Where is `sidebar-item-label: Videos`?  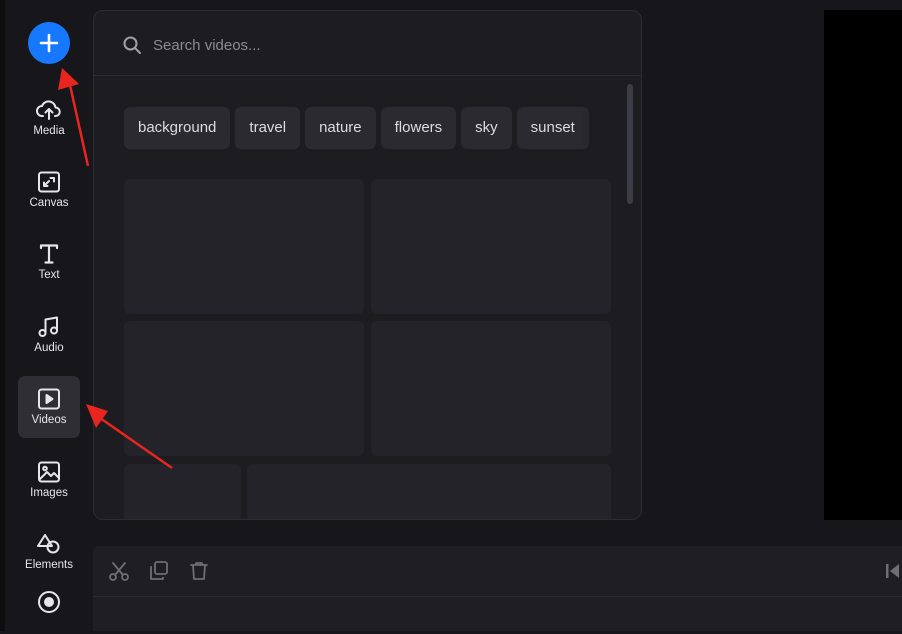 sidebar-item-label: Videos is located at coordinates (49, 419).